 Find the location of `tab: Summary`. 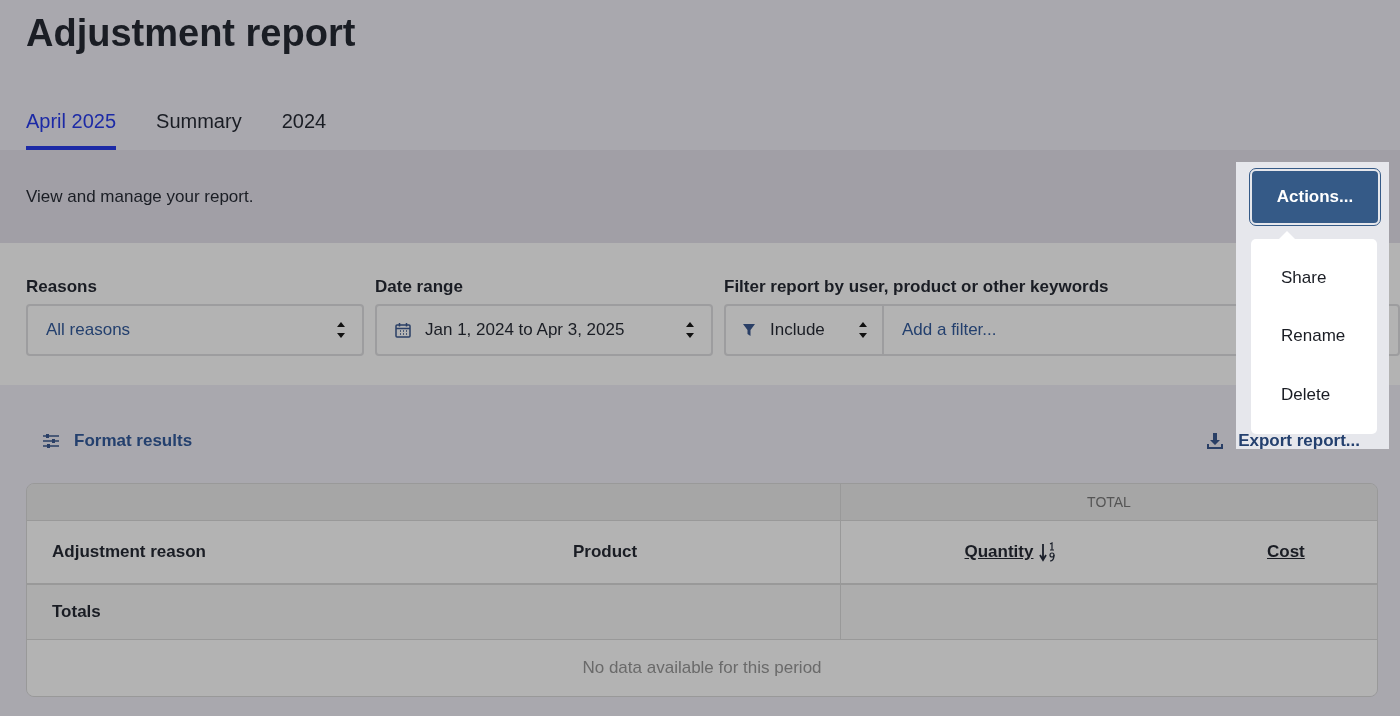

tab: Summary is located at coordinates (199, 130).